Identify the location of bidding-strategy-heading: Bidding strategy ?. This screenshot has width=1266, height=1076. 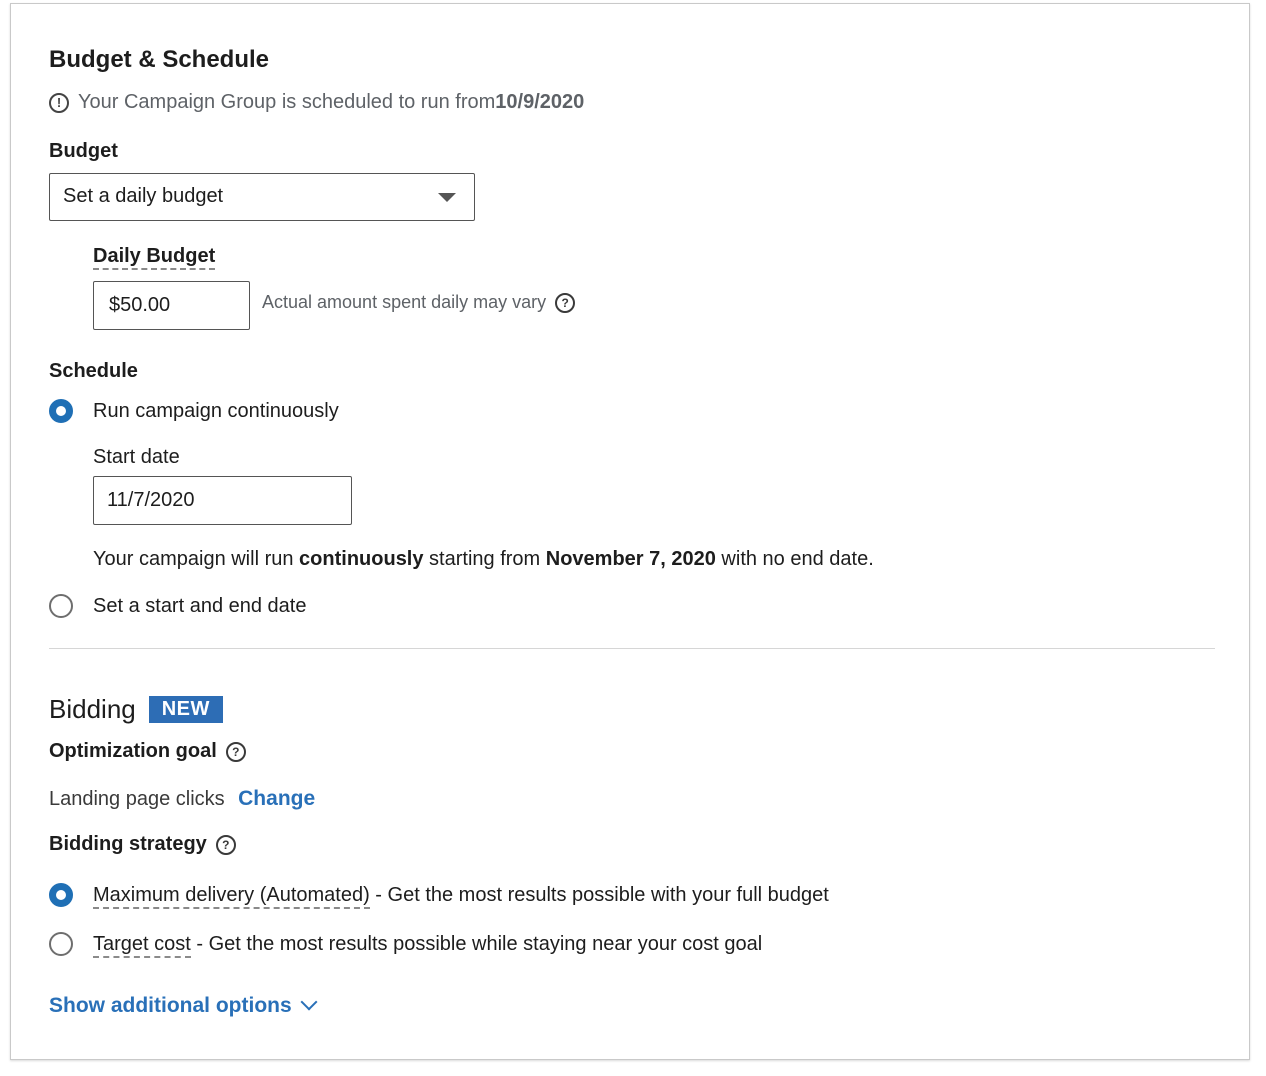
(142, 844).